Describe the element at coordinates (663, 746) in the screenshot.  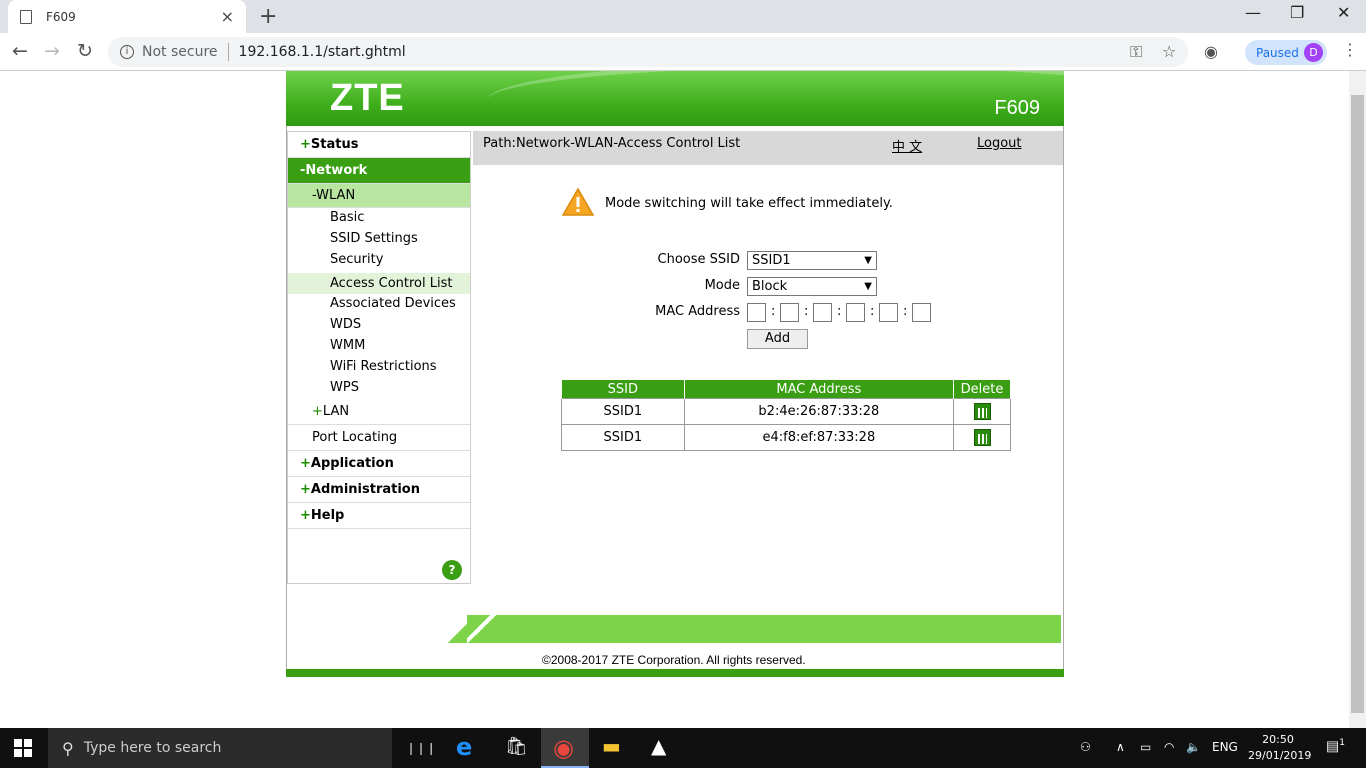
I see `photos-icon: ▲` at that location.